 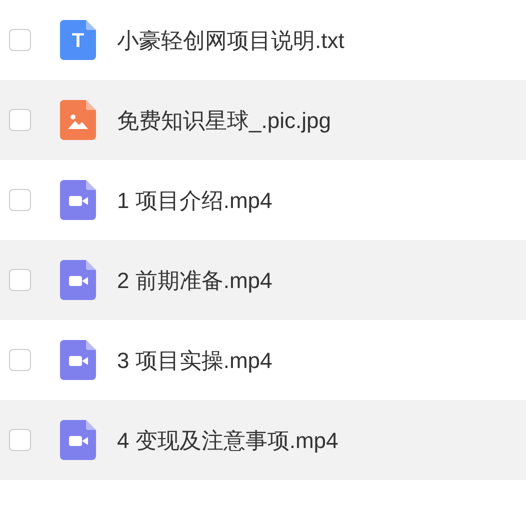 I want to click on file-name: 2 前期准备.mp4, so click(x=194, y=280).